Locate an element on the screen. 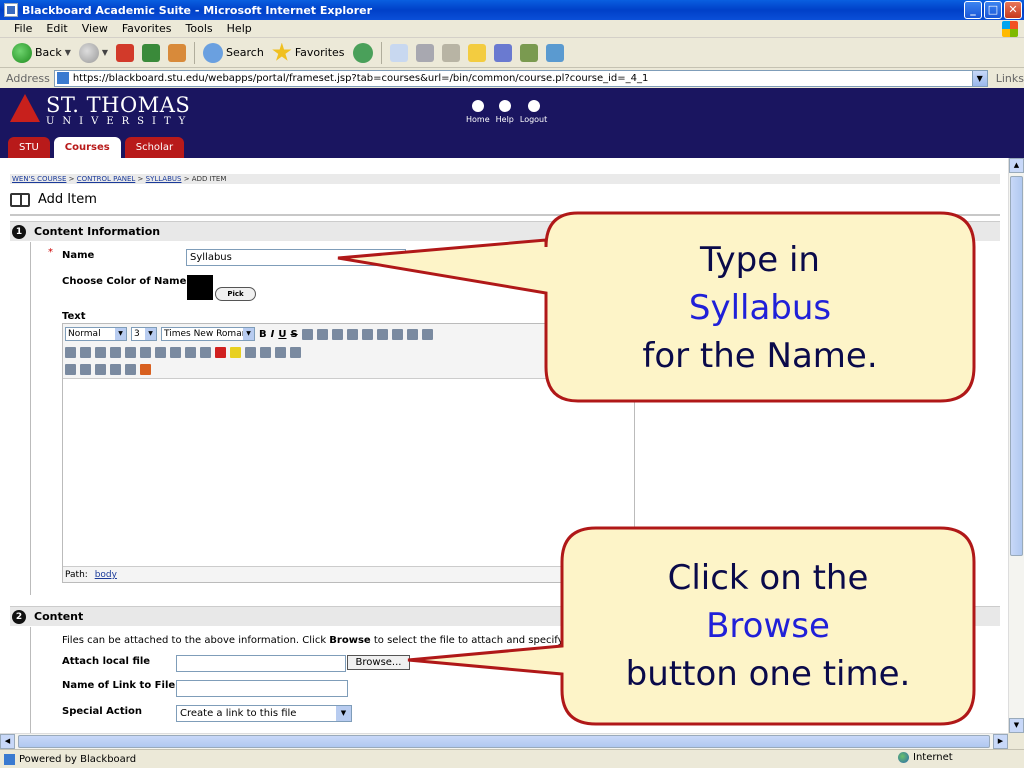  text-color-icon is located at coordinates (220, 352).